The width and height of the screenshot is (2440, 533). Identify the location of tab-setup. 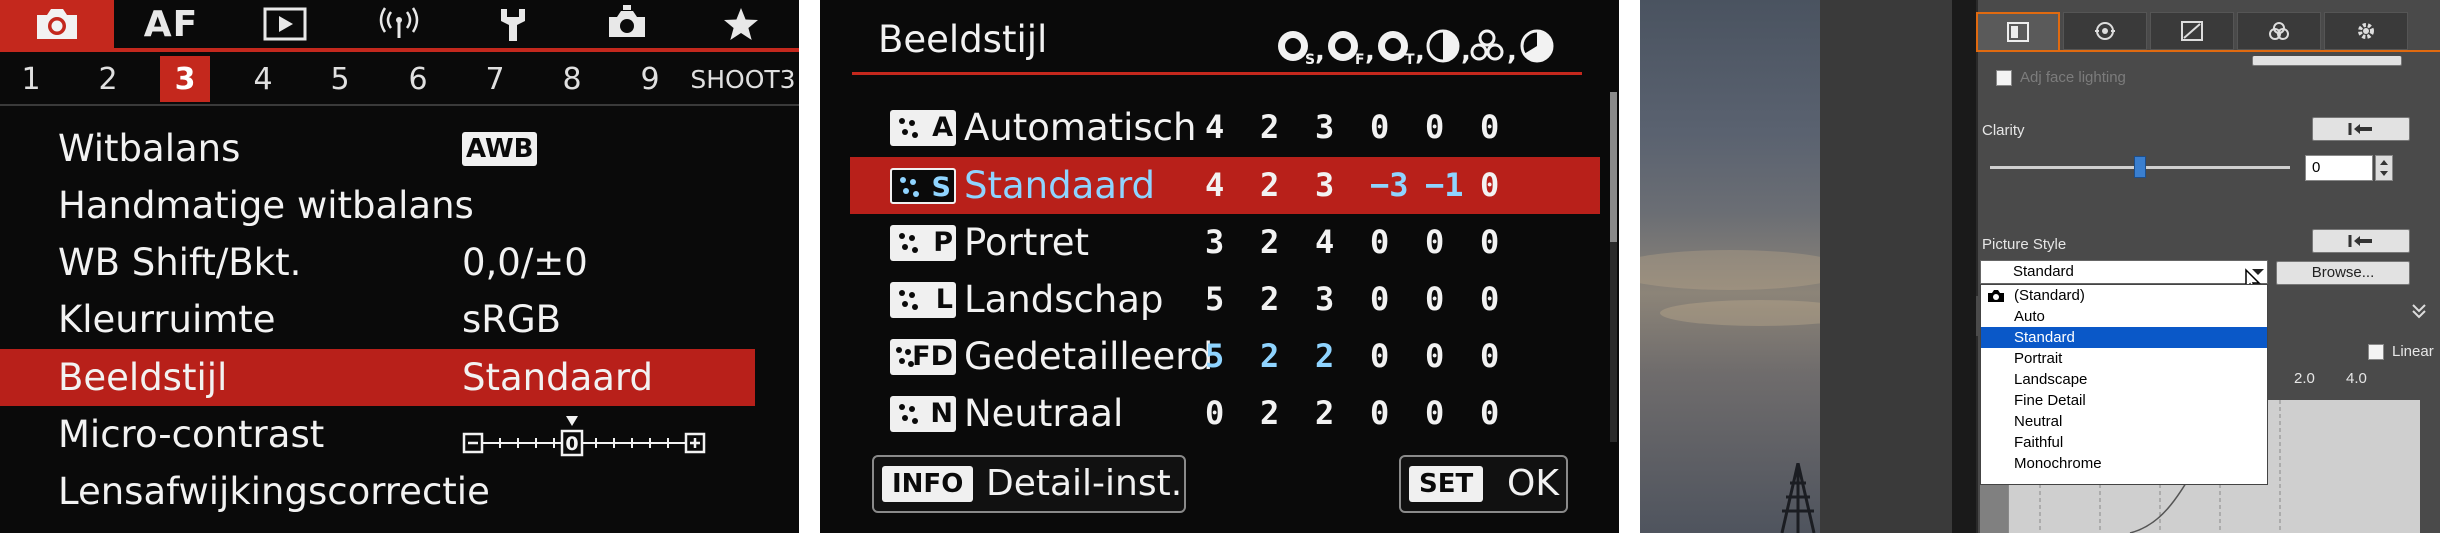
(513, 24).